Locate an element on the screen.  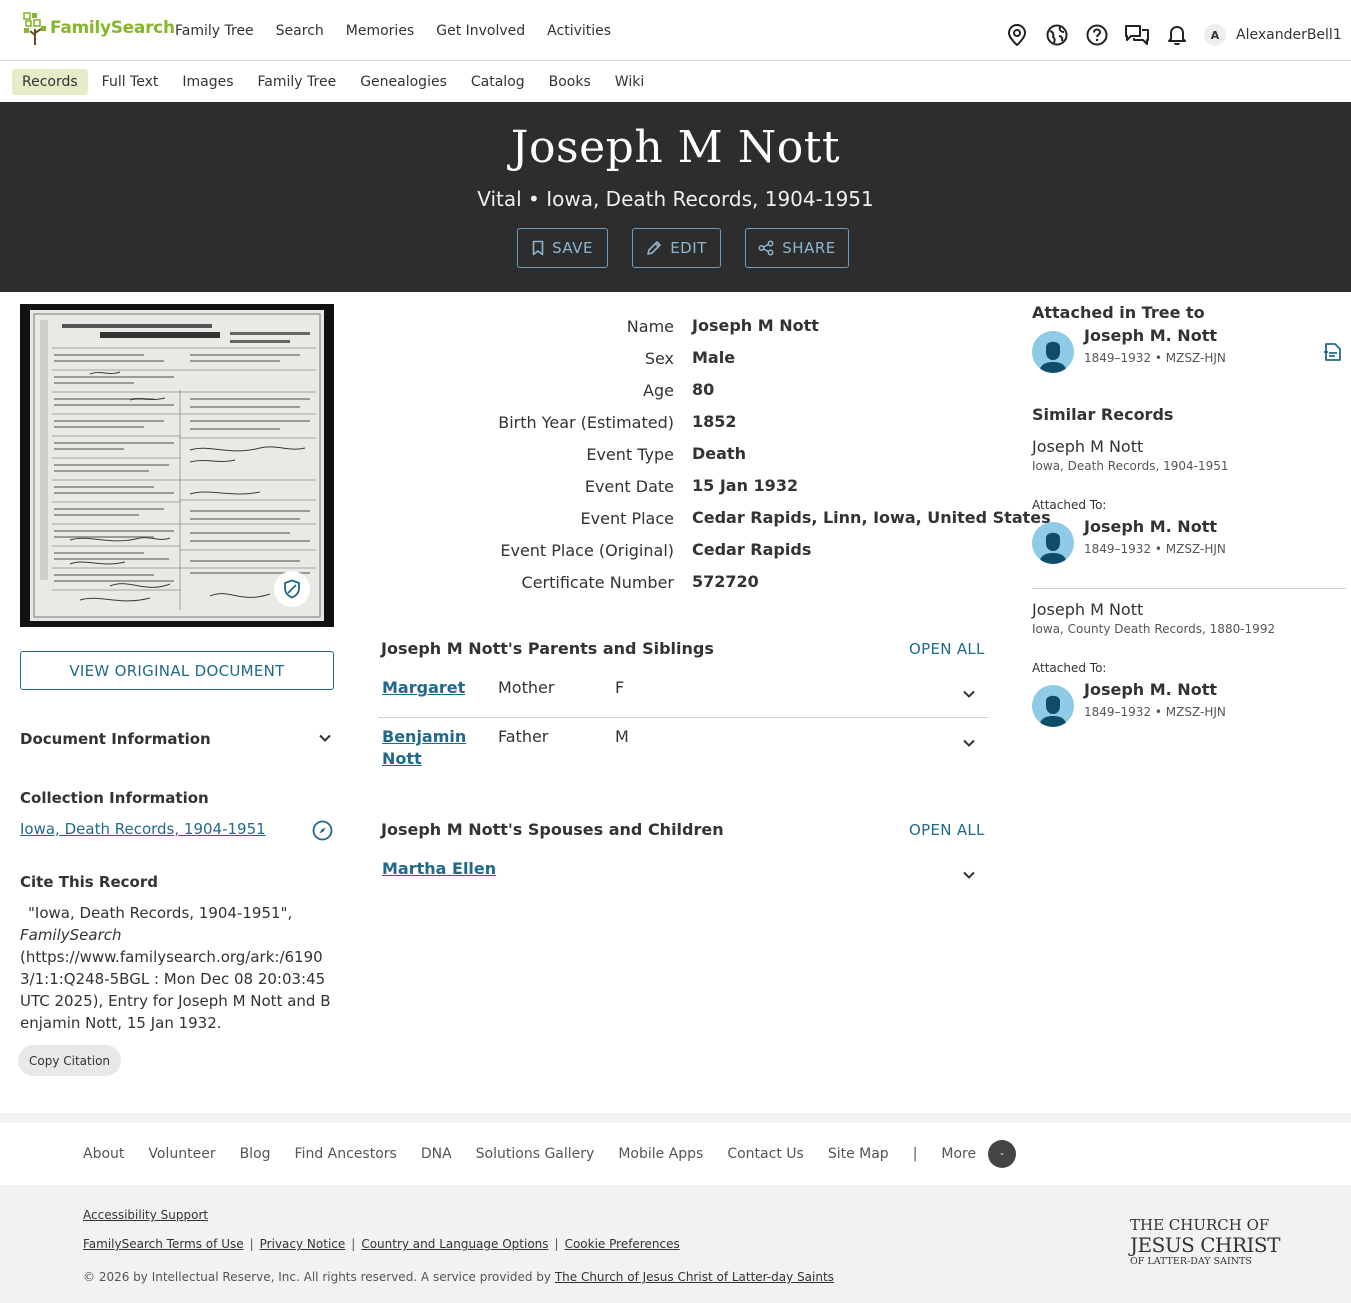
username: AlexanderBell1 is located at coordinates (1289, 35).